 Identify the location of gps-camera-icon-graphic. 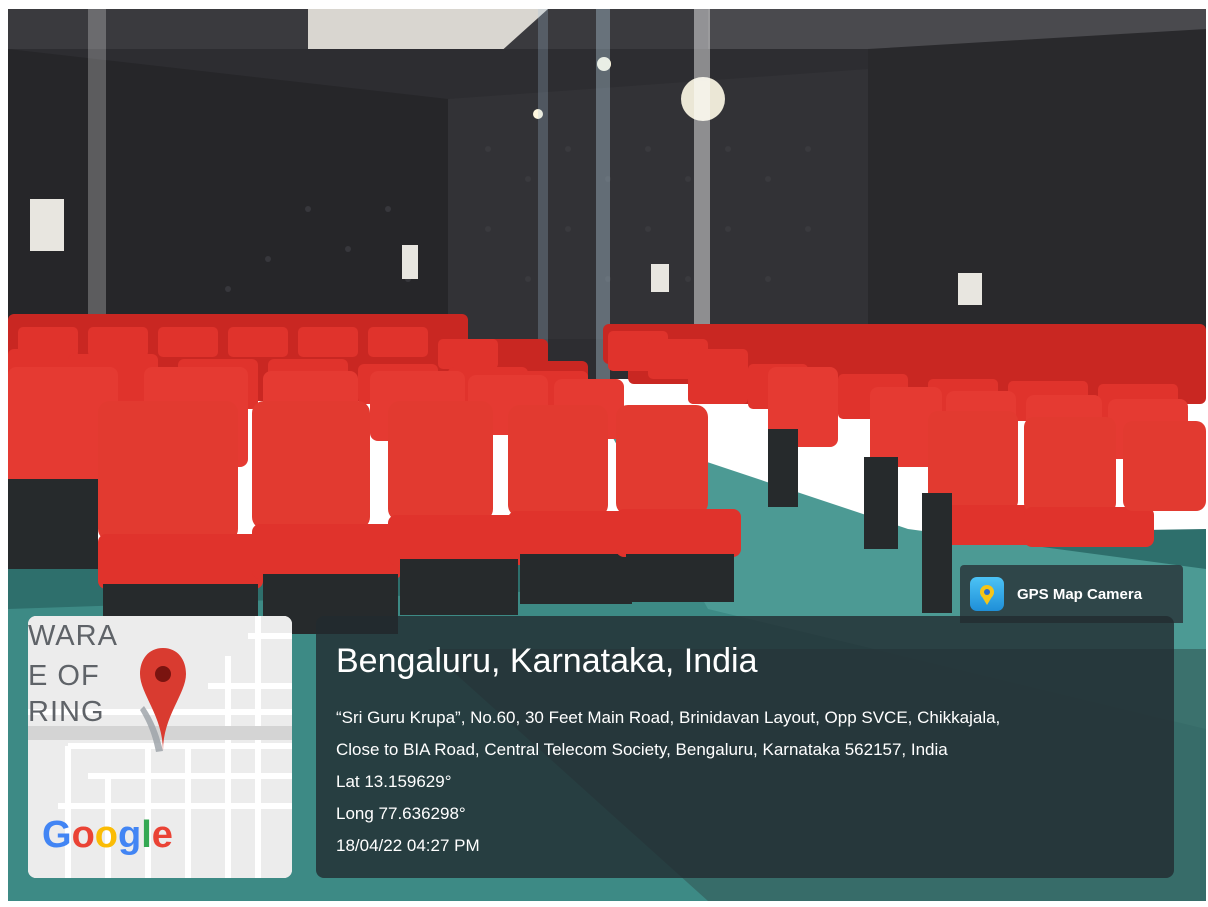
(987, 595).